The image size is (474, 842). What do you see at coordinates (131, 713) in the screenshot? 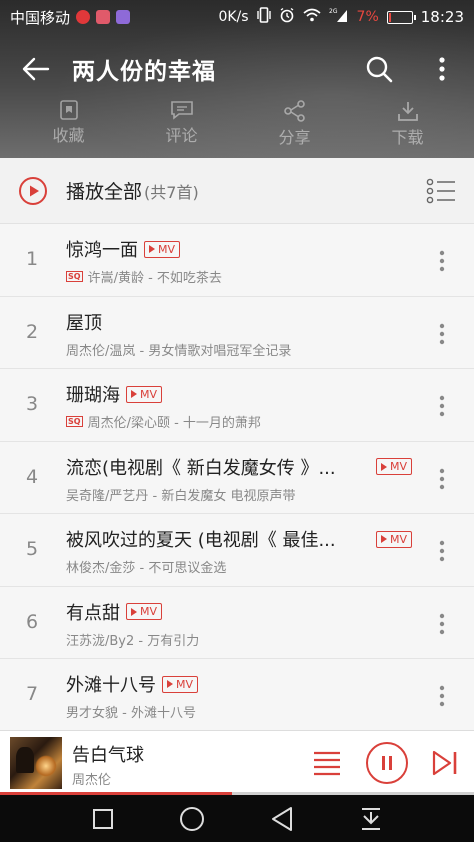
I see `song-subtitle: 男才女貌 - 外滩十八号` at bounding box center [131, 713].